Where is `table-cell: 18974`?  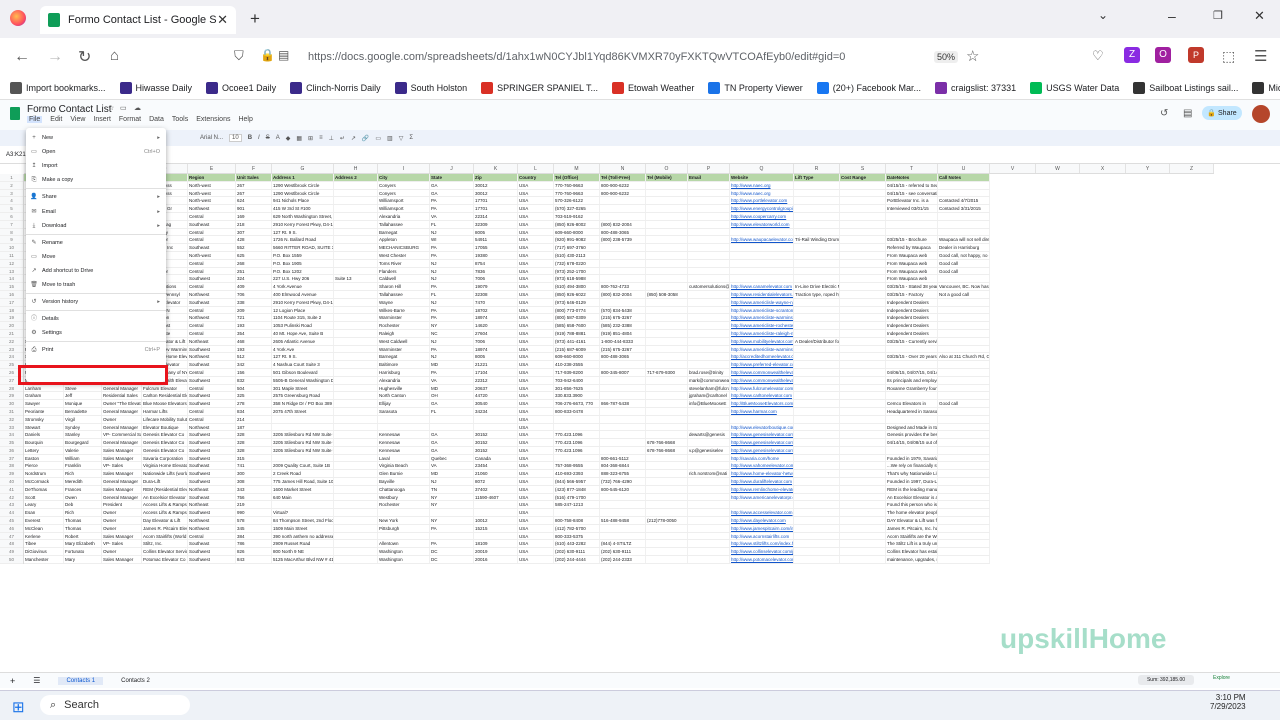 table-cell: 18974 is located at coordinates (496, 349).